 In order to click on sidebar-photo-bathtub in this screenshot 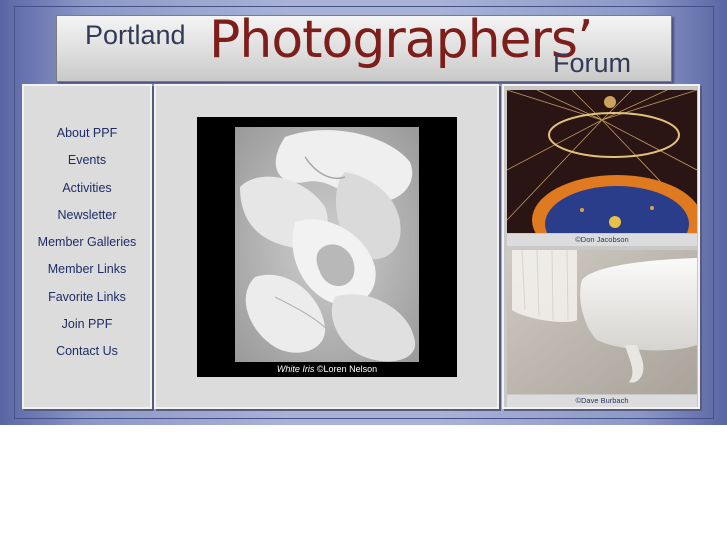, I will do `click(602, 322)`.